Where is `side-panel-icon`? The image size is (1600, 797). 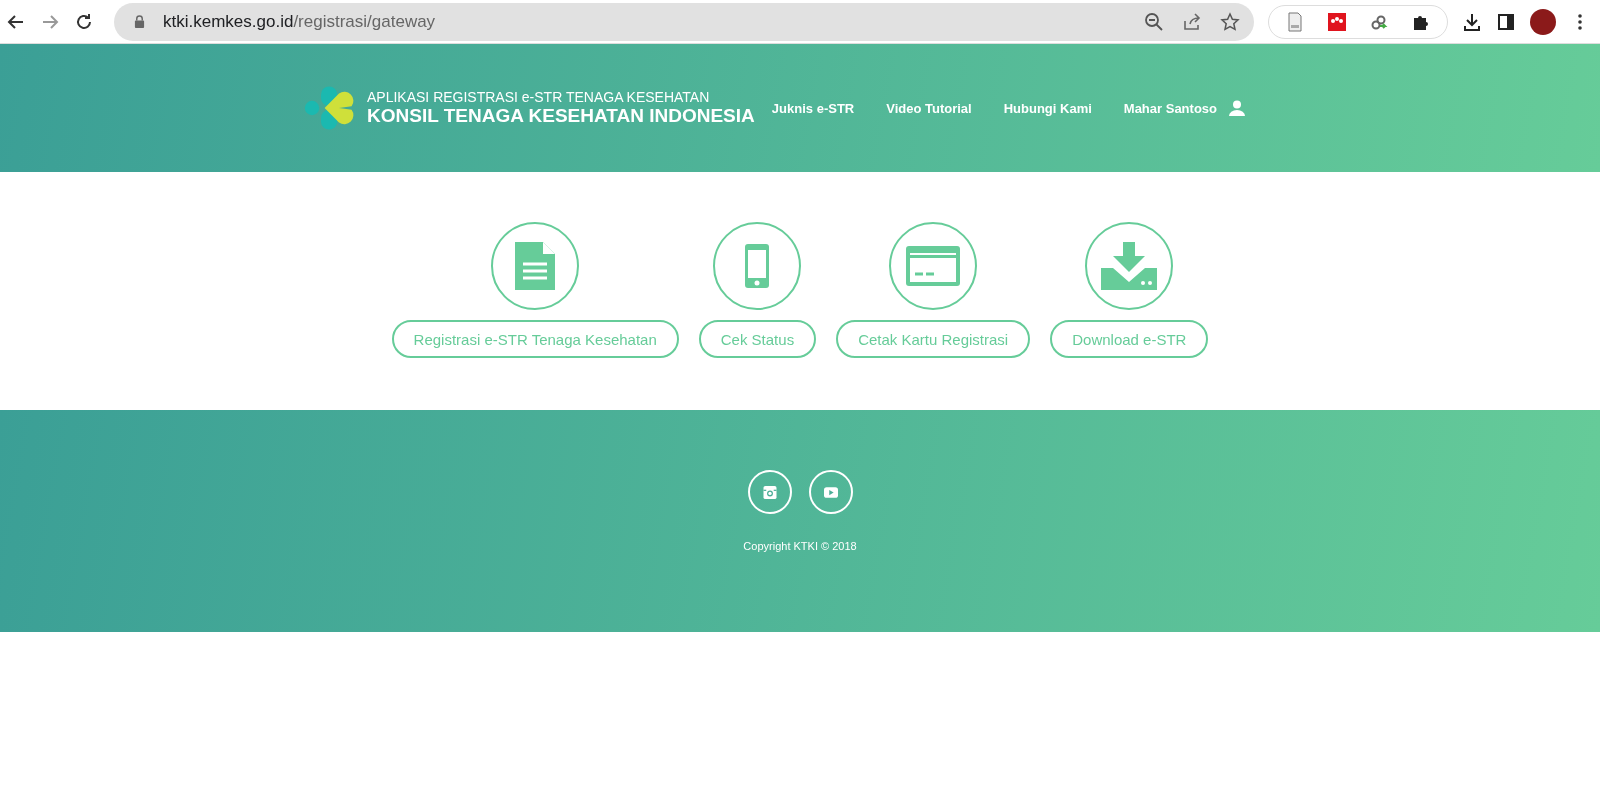 side-panel-icon is located at coordinates (1506, 21).